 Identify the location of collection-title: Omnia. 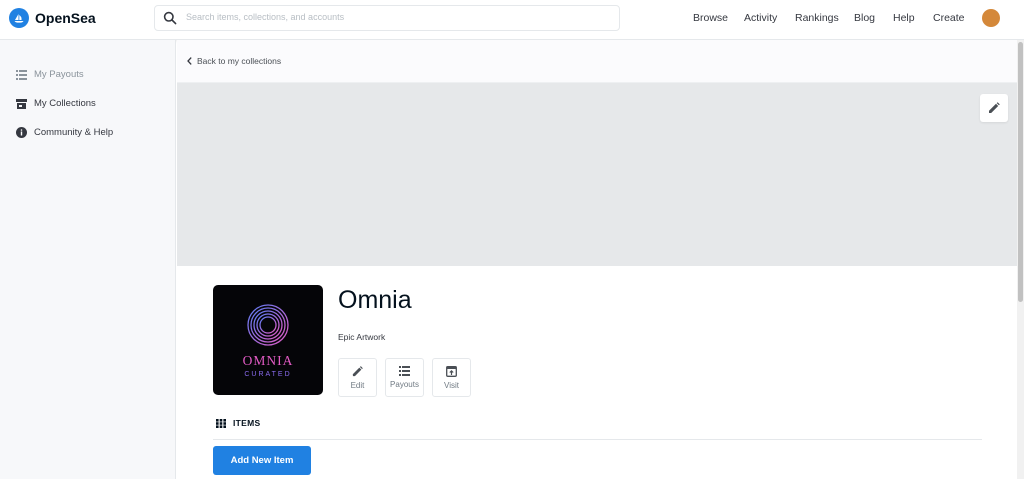
(375, 300).